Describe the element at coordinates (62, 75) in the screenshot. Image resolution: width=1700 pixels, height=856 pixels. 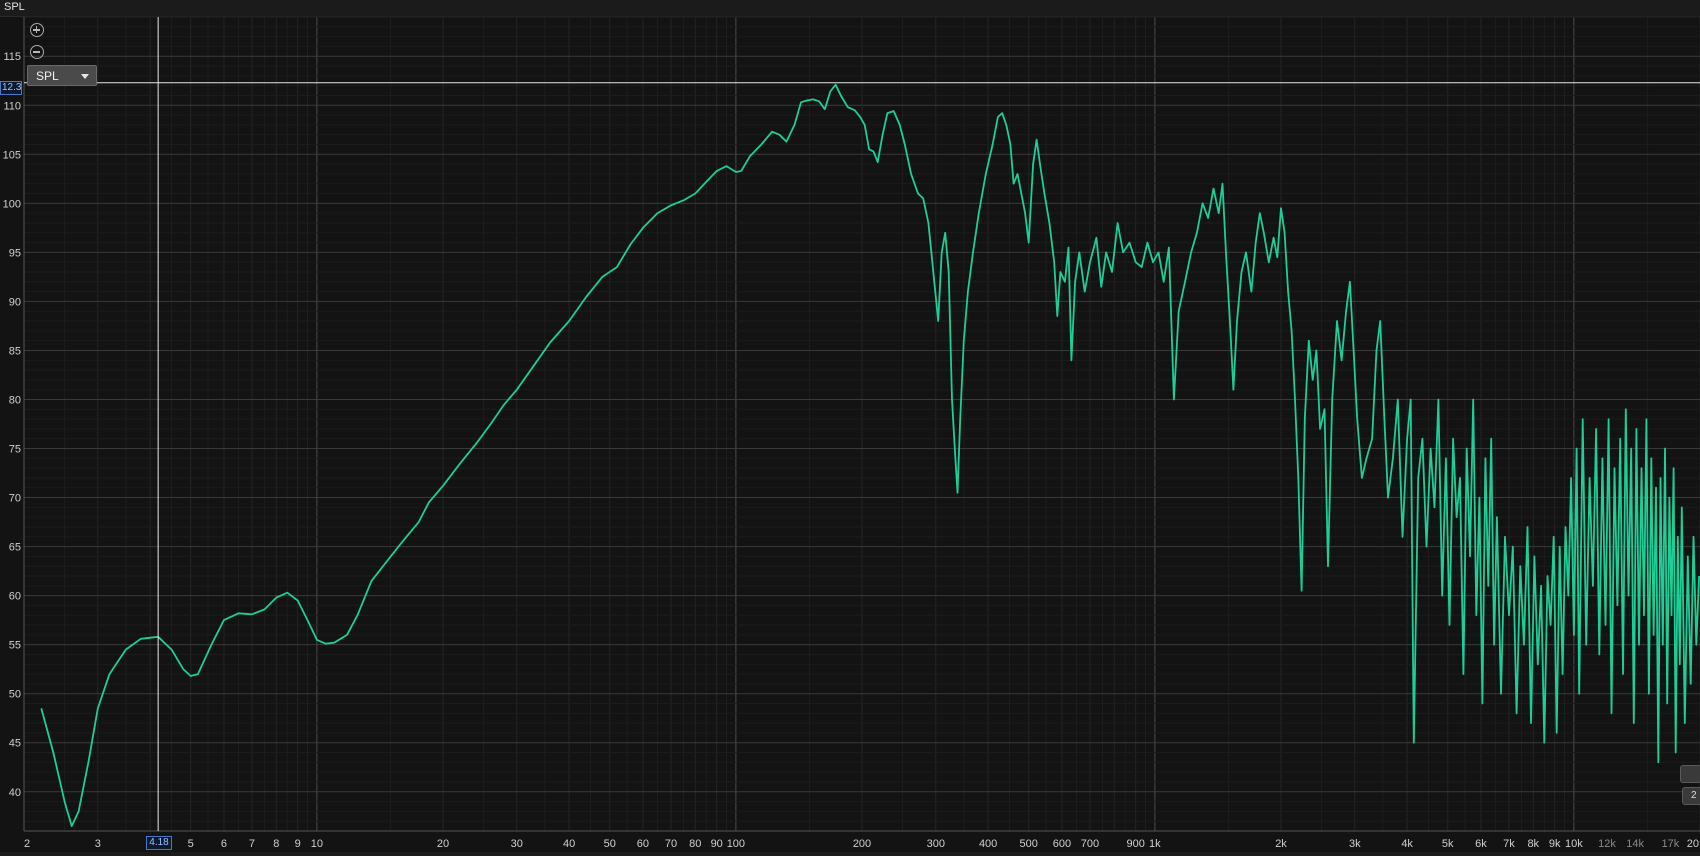
I see `trace-select-dropdown: SPL` at that location.